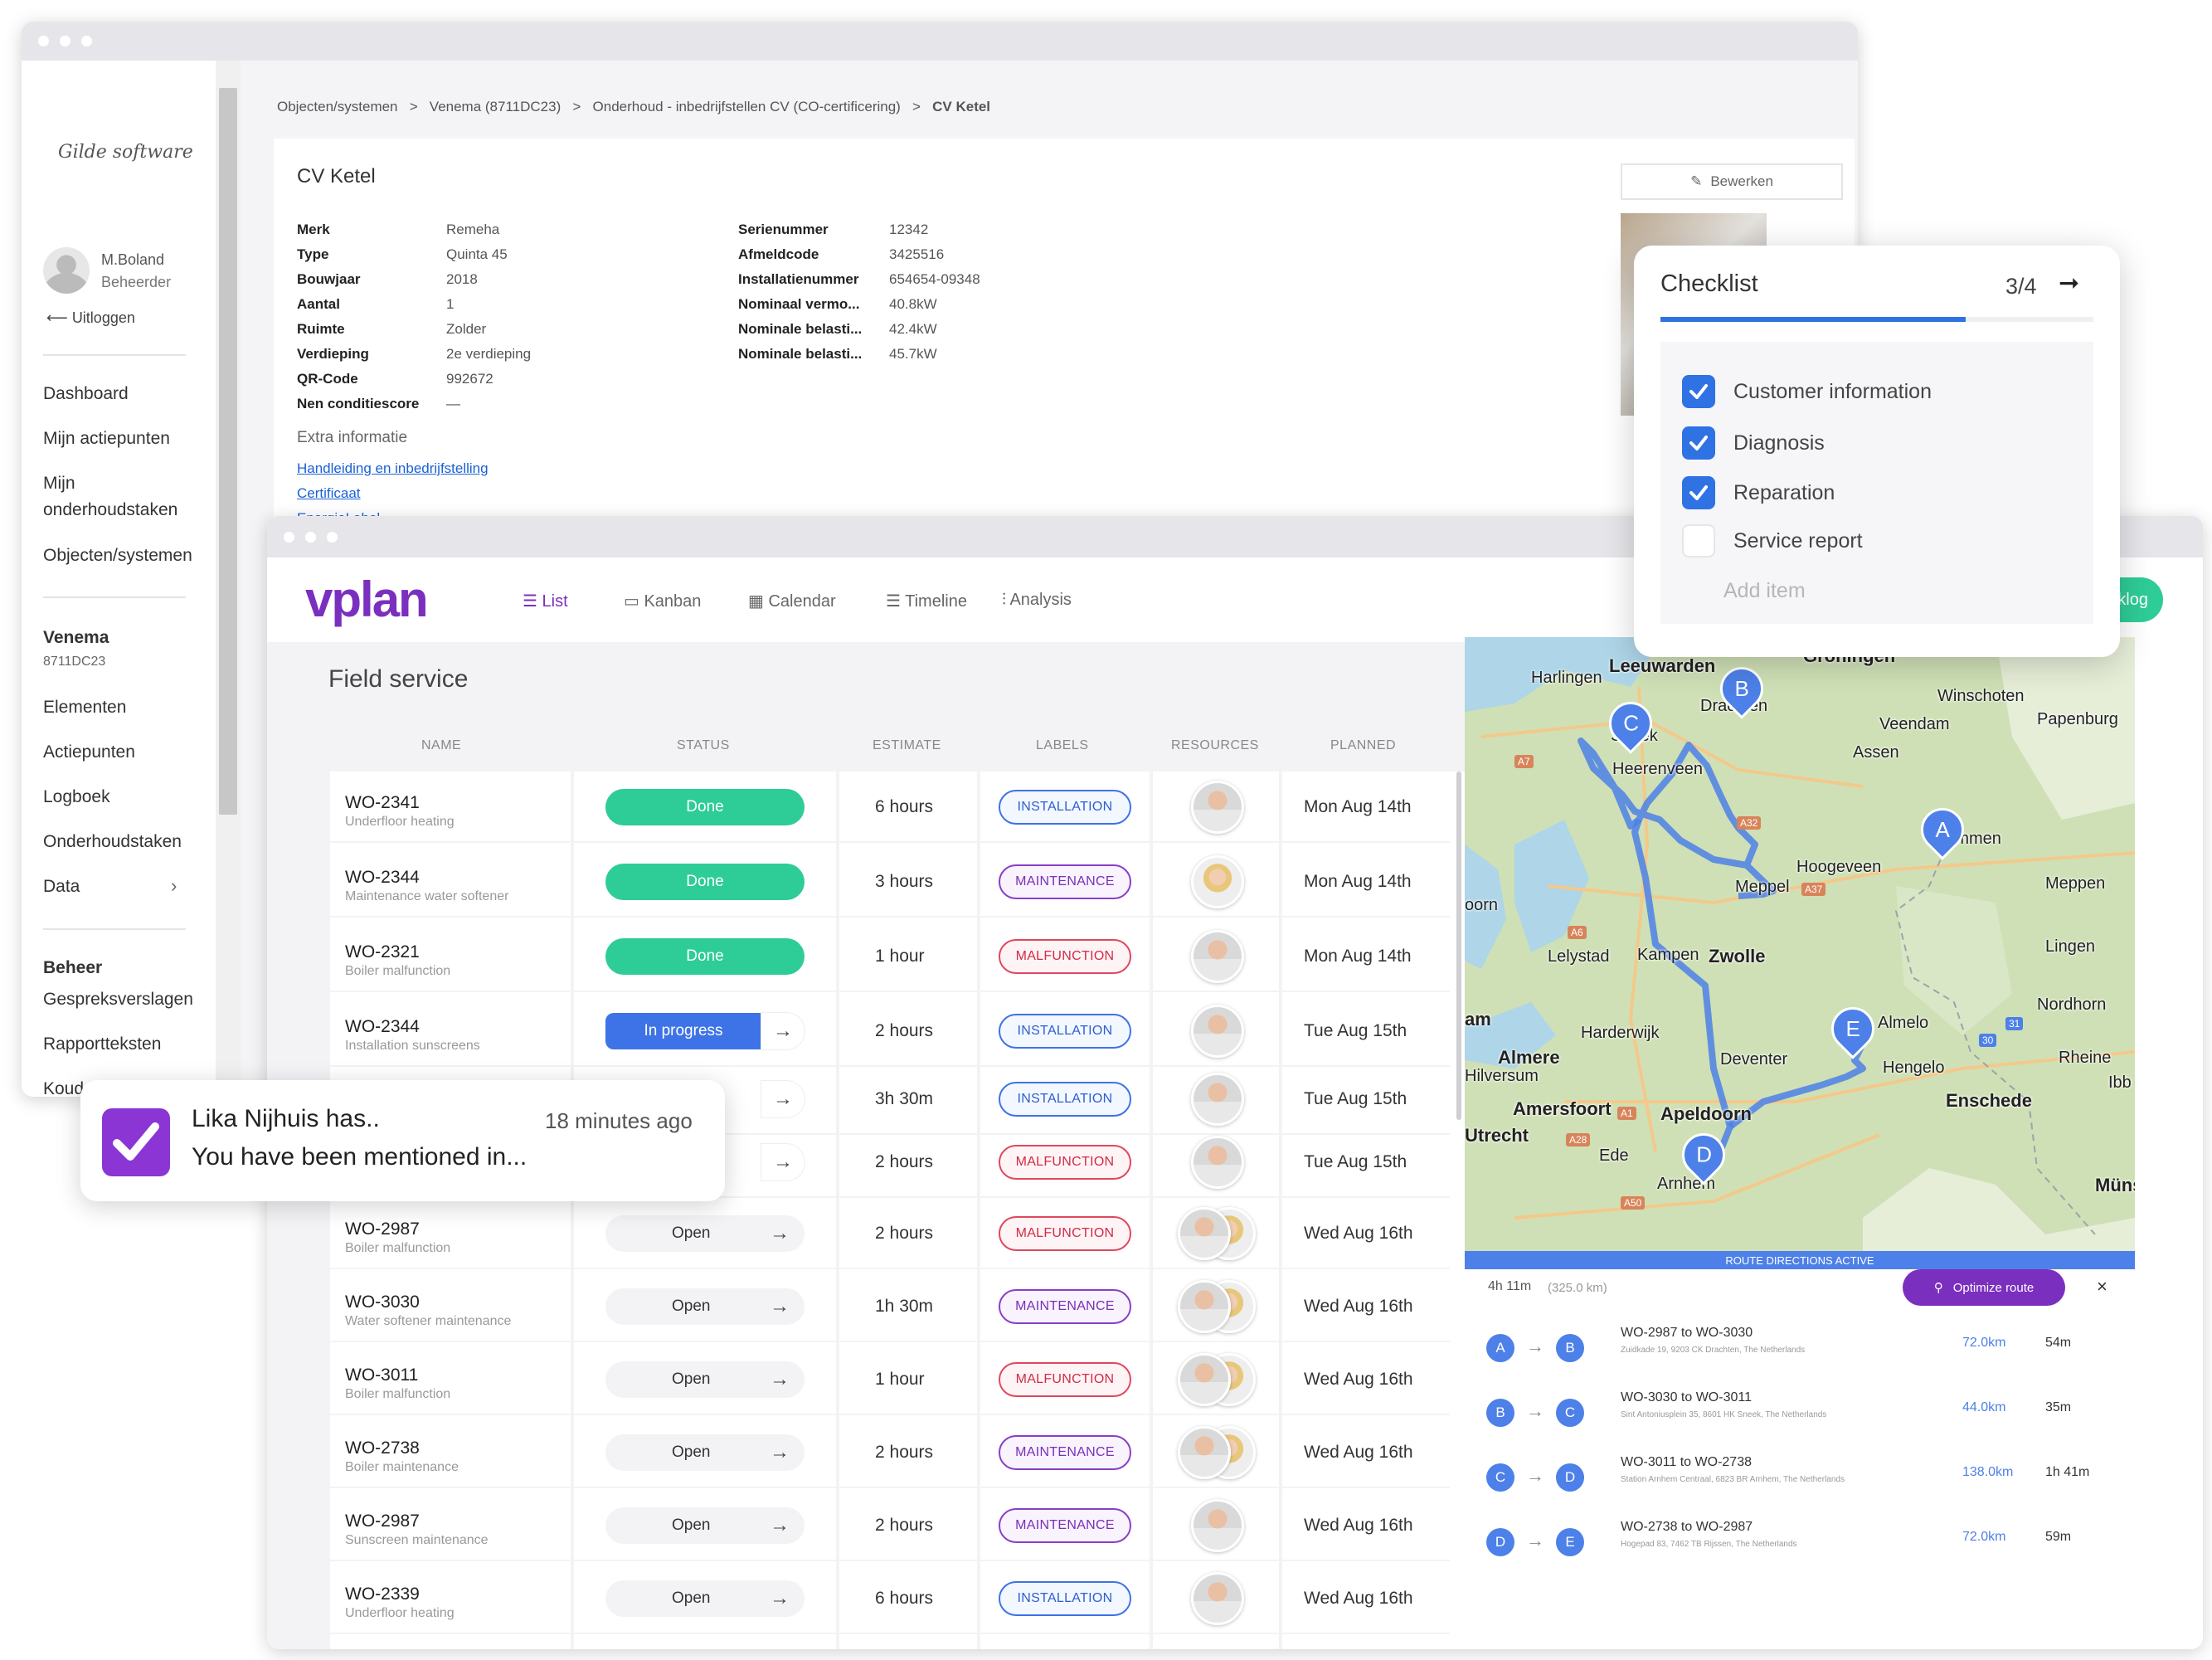  I want to click on nav-data: Data, so click(61, 887).